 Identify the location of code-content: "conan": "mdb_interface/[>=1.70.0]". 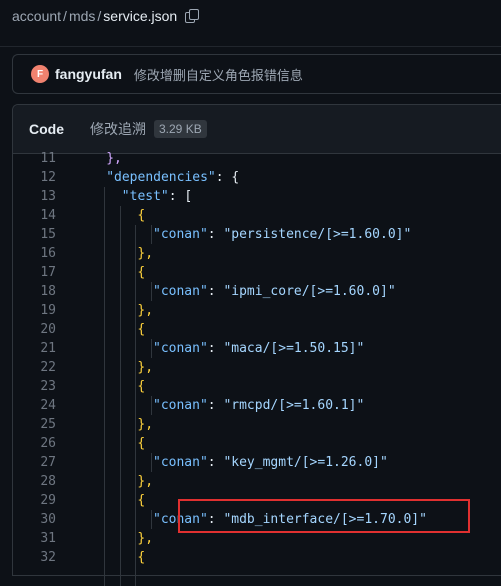
(290, 519).